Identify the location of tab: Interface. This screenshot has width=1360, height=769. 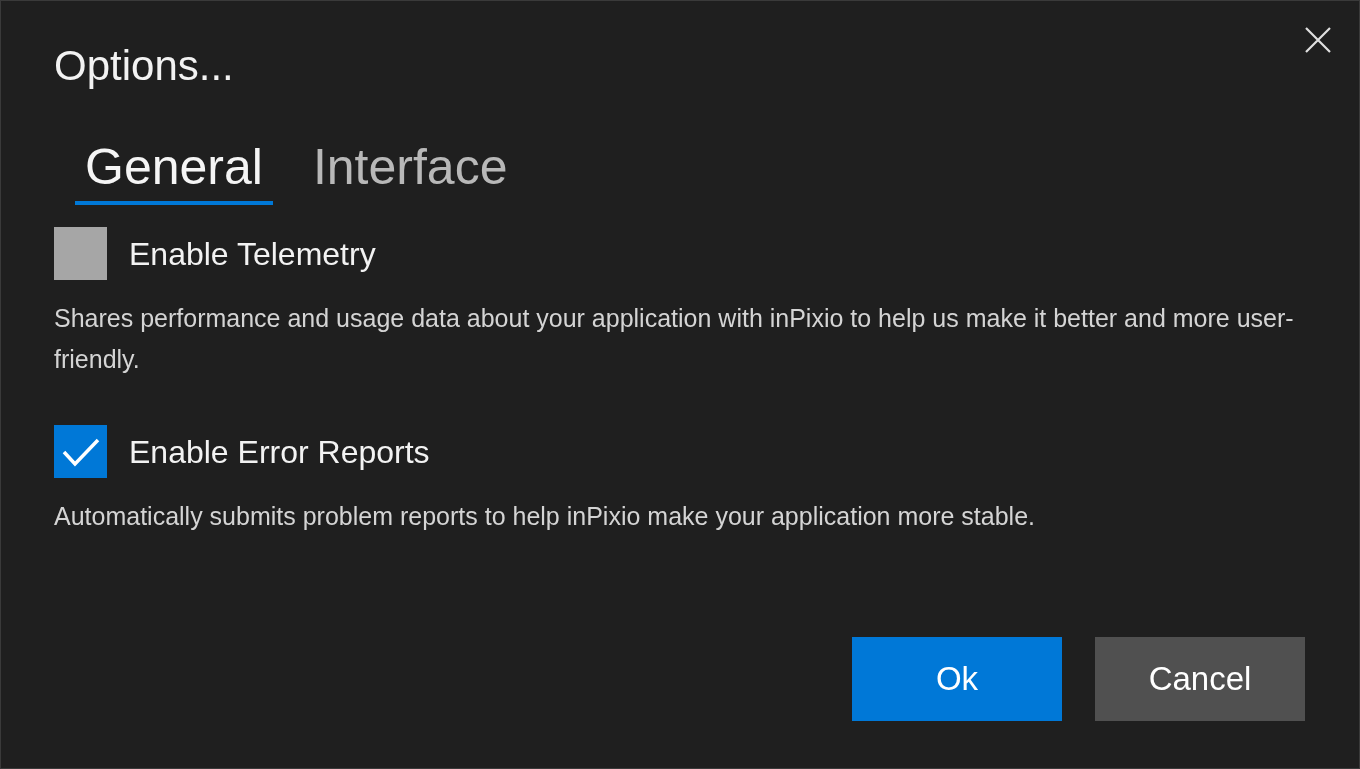
(410, 169).